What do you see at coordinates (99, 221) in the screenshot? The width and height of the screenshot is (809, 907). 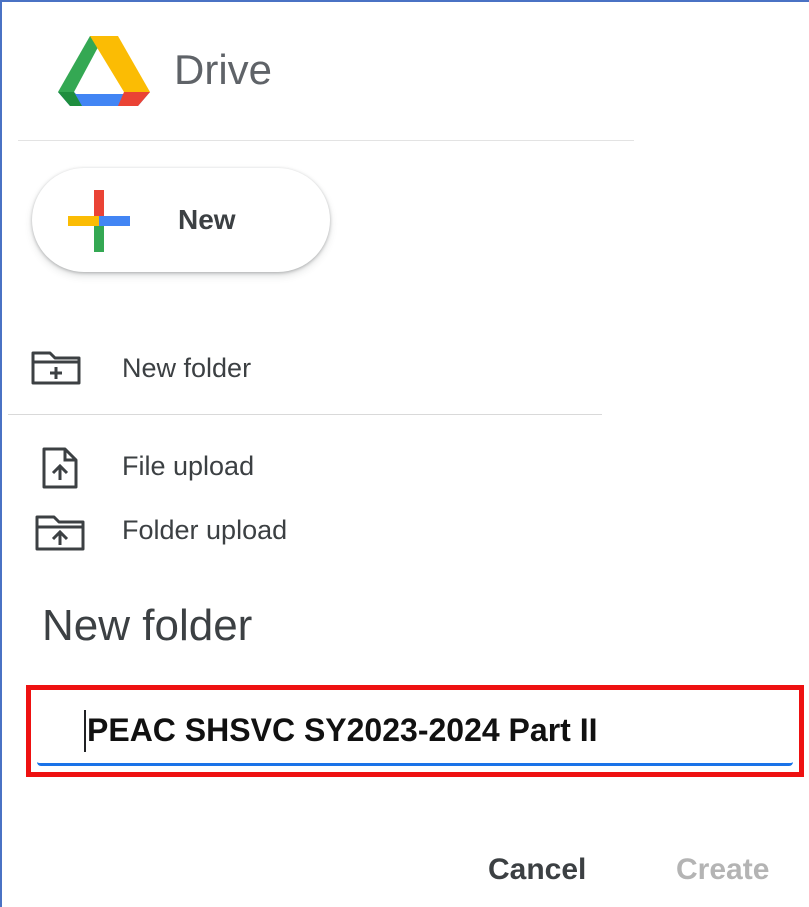 I see `plus-icon` at bounding box center [99, 221].